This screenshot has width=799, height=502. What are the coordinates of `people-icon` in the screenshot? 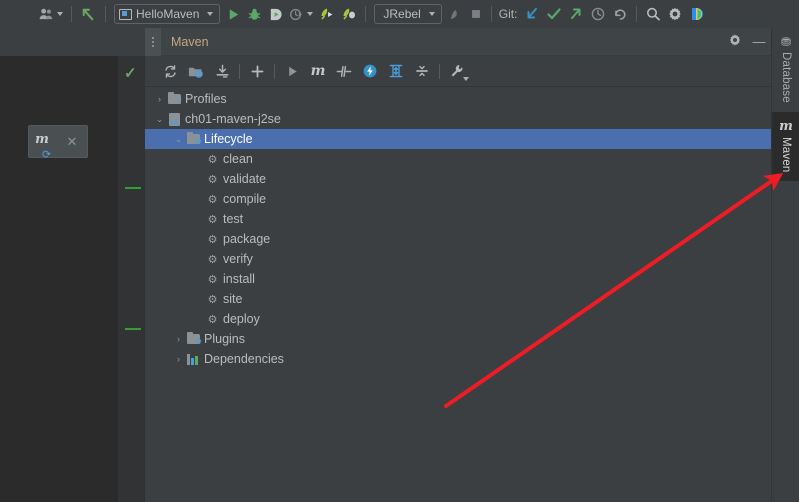 It's located at (51, 14).